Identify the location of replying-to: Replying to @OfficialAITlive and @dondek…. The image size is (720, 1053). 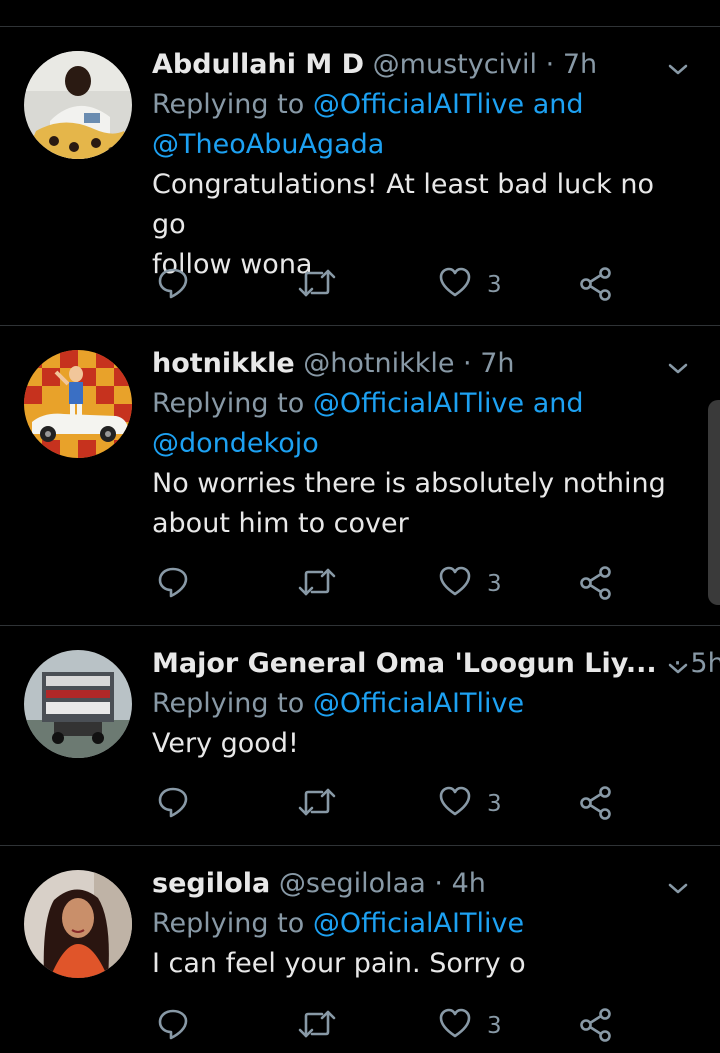
(424, 424).